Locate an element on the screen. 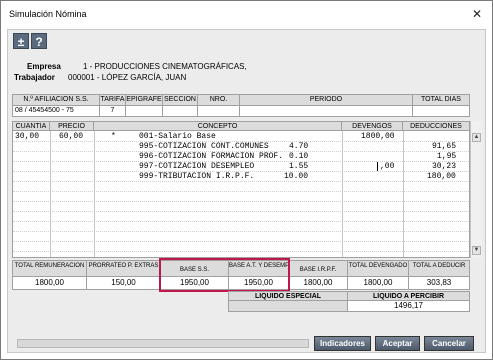  title-bar: Simulación Nómina ✕ is located at coordinates (246, 15).